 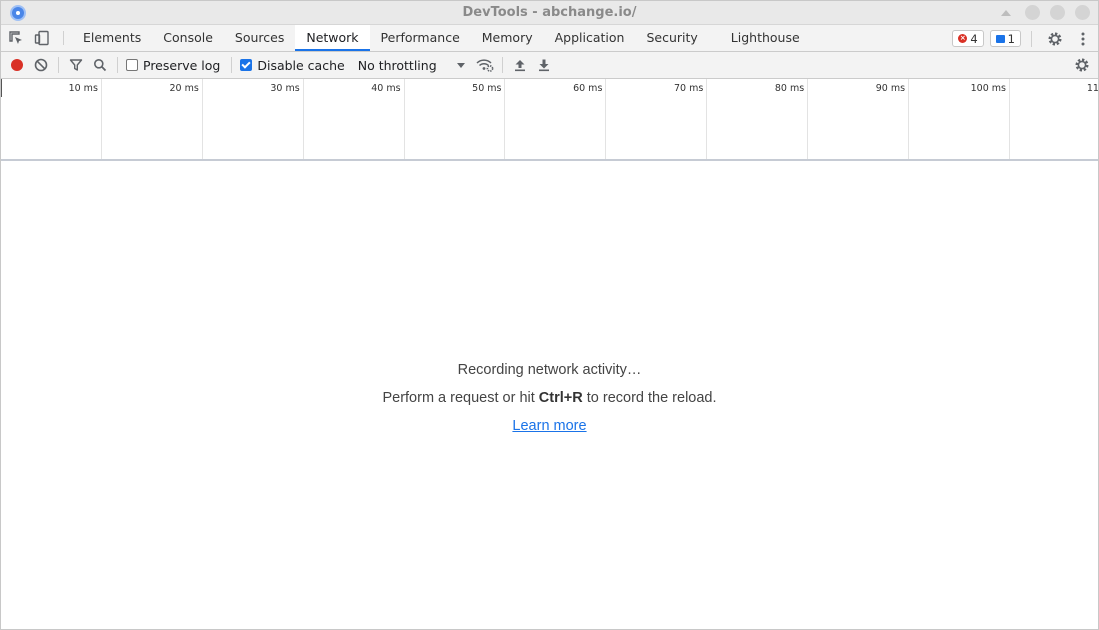 What do you see at coordinates (132, 65) in the screenshot?
I see `preserve-log-checkbox` at bounding box center [132, 65].